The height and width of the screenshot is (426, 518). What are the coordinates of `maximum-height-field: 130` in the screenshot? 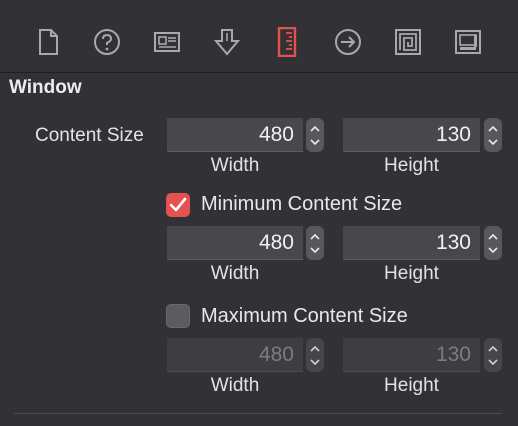 It's located at (411, 355).